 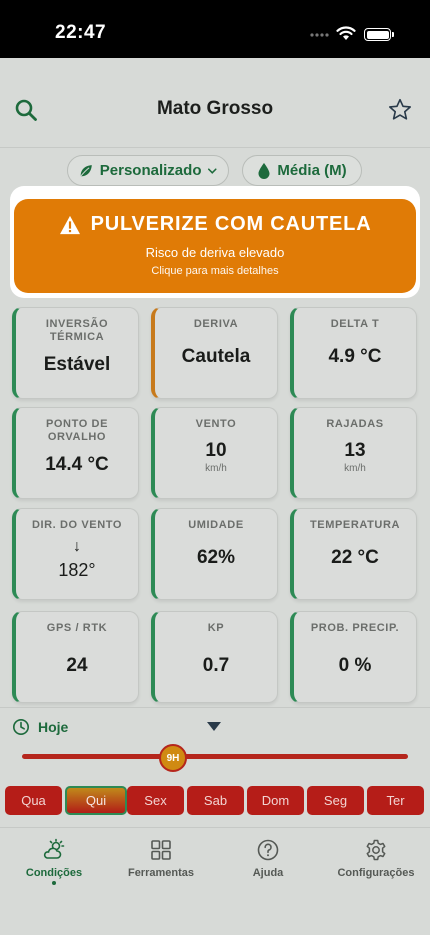 I want to click on caret-down-icon, so click(x=214, y=726).